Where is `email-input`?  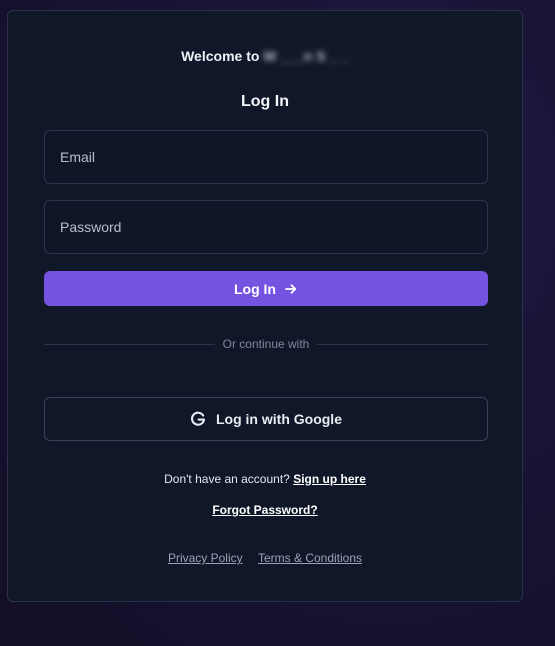
email-input is located at coordinates (266, 157).